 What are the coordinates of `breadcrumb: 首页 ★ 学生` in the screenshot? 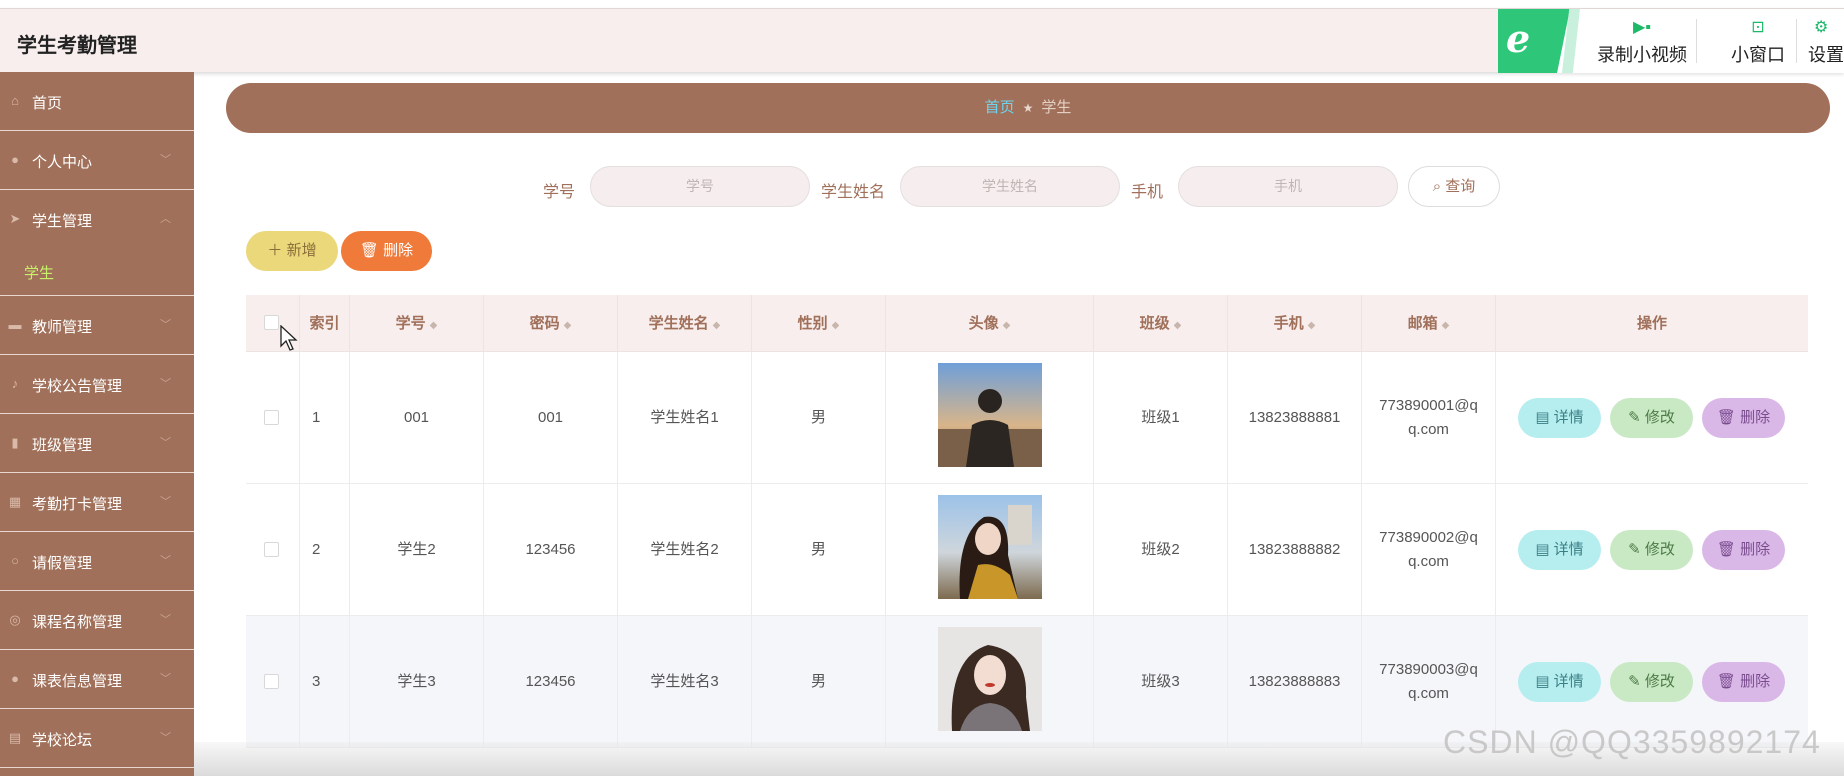 It's located at (1028, 108).